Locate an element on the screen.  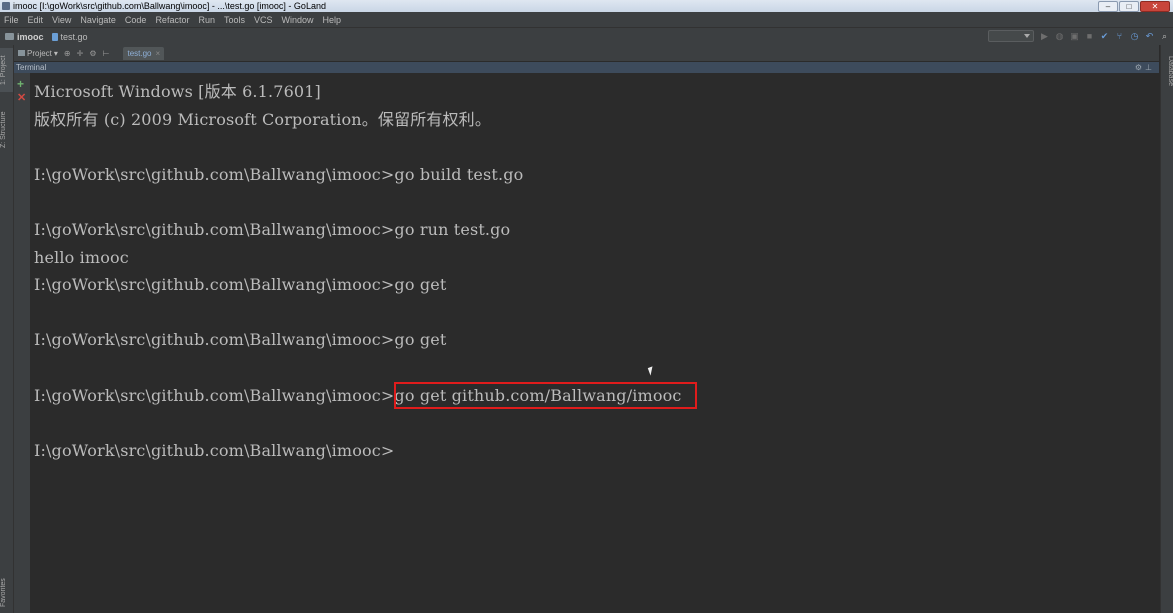
menu-window: Window is located at coordinates (298, 20).